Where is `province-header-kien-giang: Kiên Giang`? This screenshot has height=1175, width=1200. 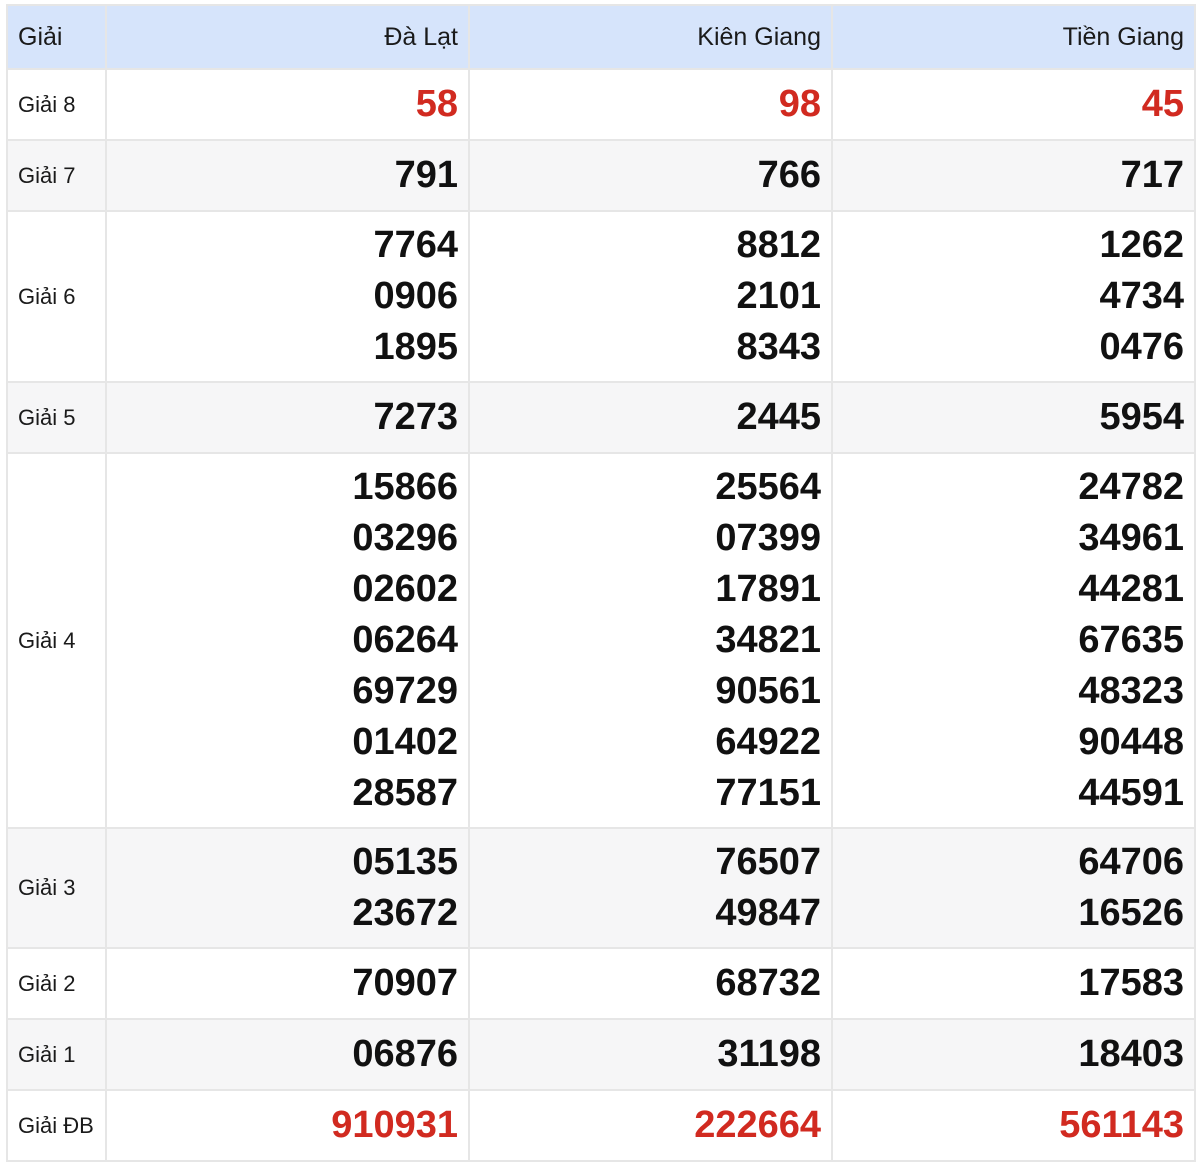
province-header-kien-giang: Kiên Giang is located at coordinates (650, 37).